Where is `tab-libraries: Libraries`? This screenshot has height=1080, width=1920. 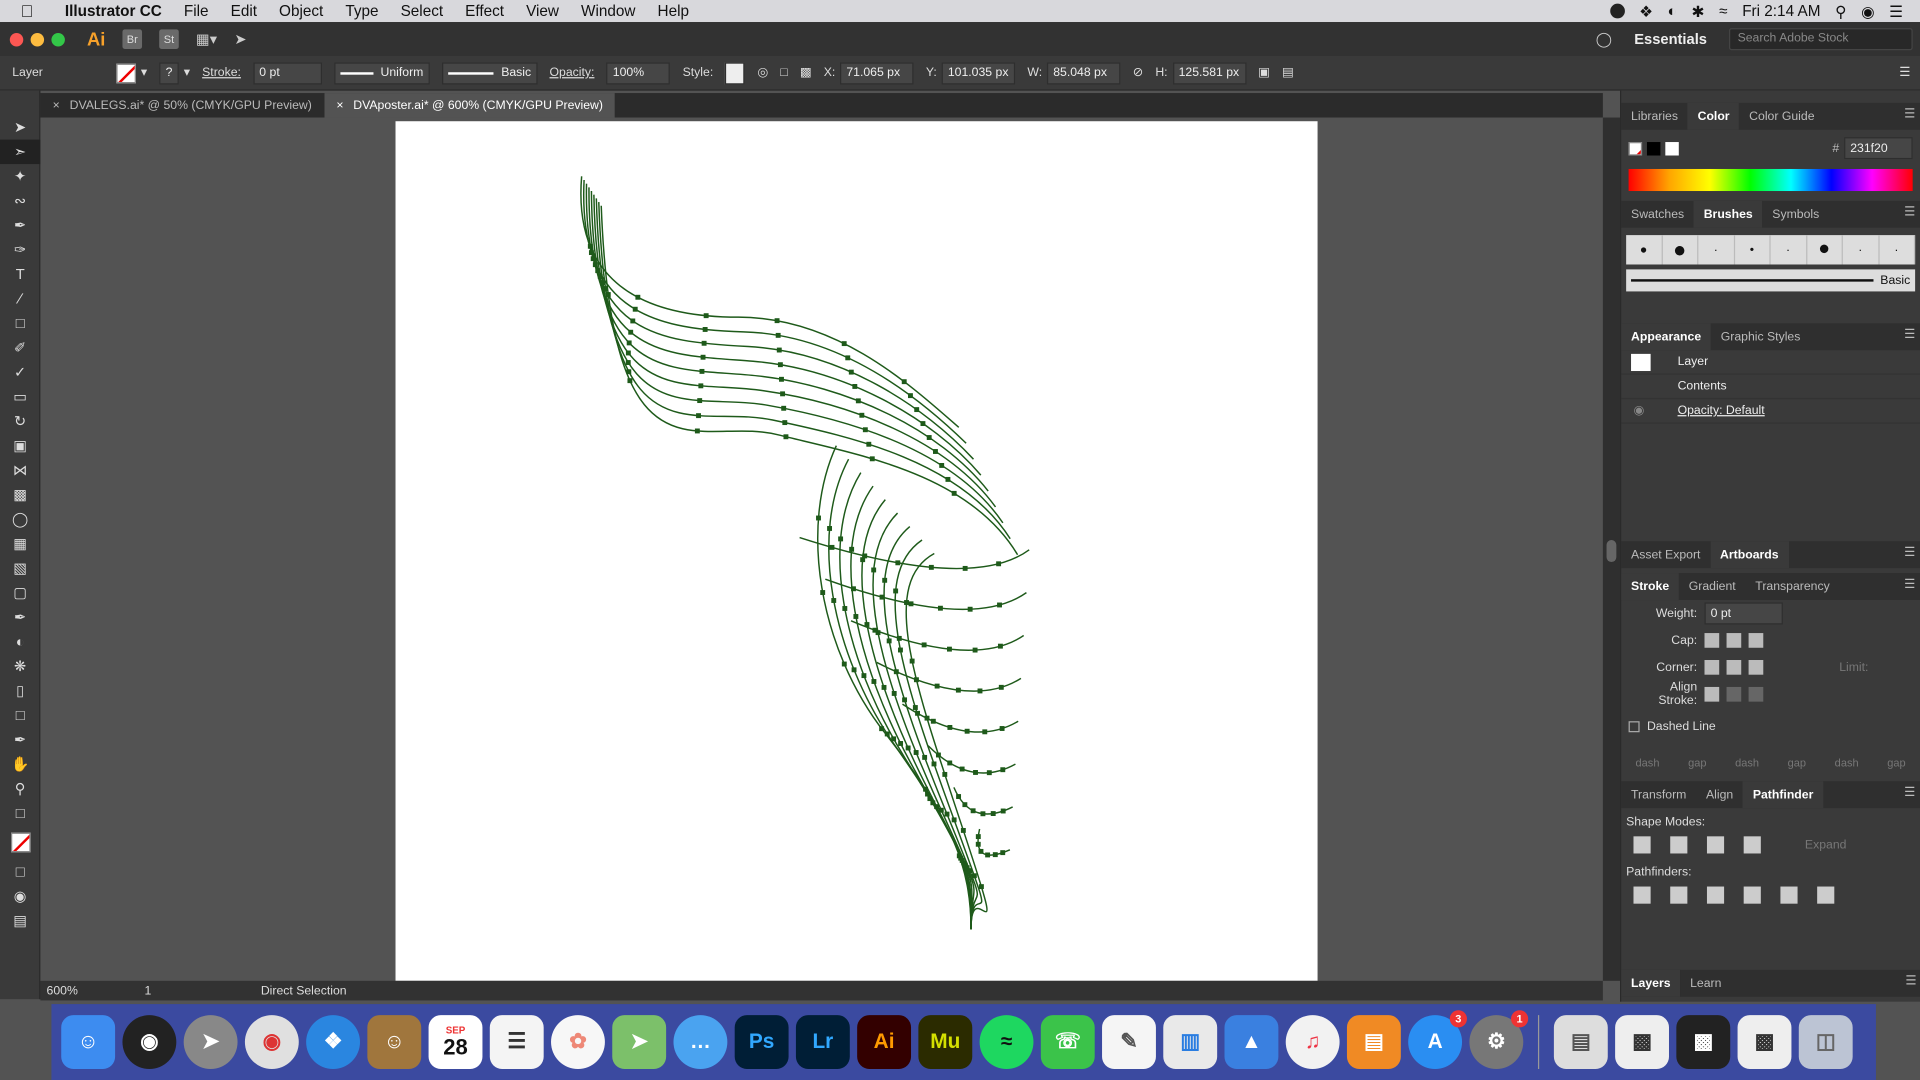
tab-libraries: Libraries is located at coordinates (1654, 116).